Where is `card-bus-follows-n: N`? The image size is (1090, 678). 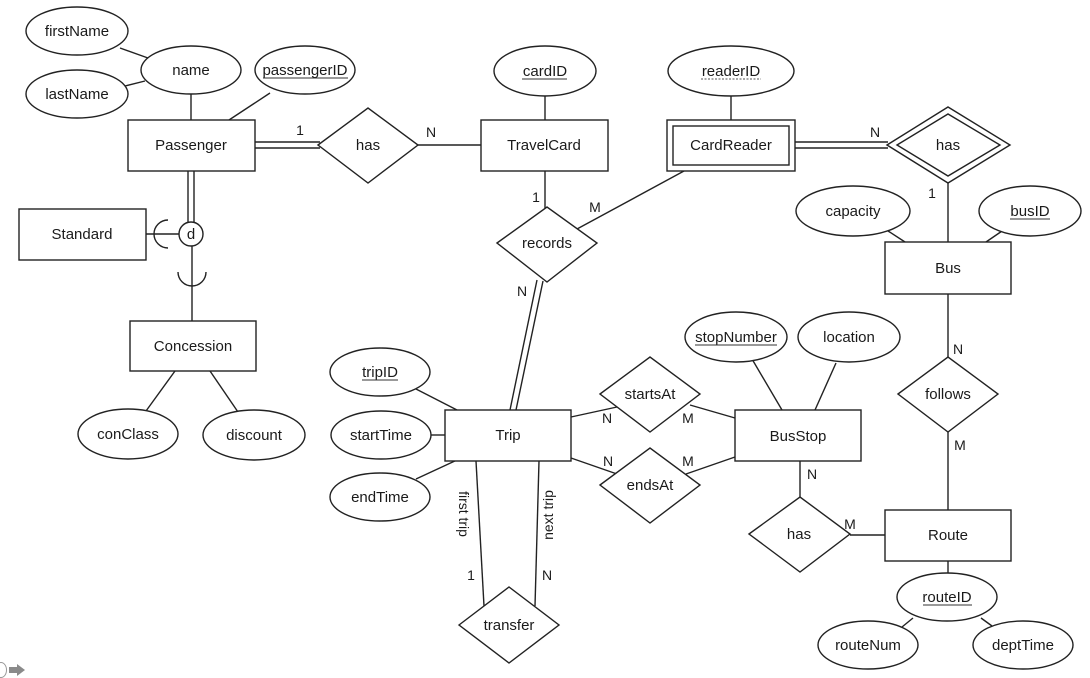
card-bus-follows-n: N is located at coordinates (958, 349).